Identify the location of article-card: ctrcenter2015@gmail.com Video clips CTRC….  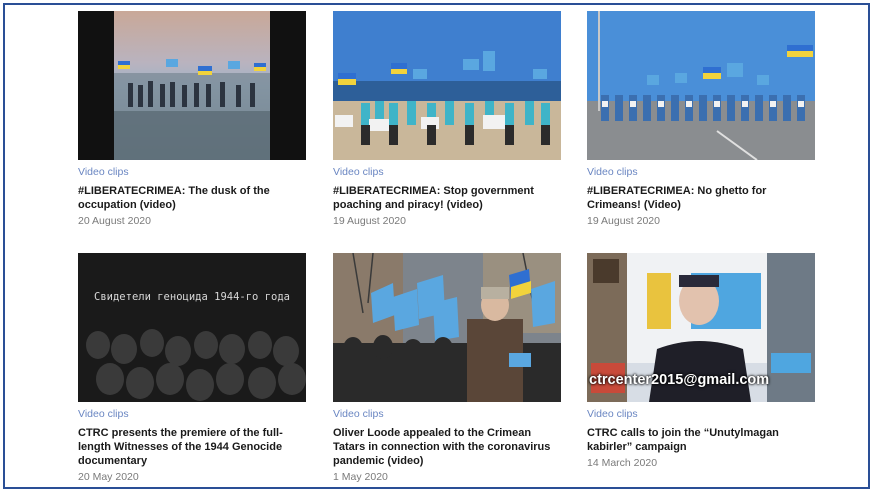
(702, 361).